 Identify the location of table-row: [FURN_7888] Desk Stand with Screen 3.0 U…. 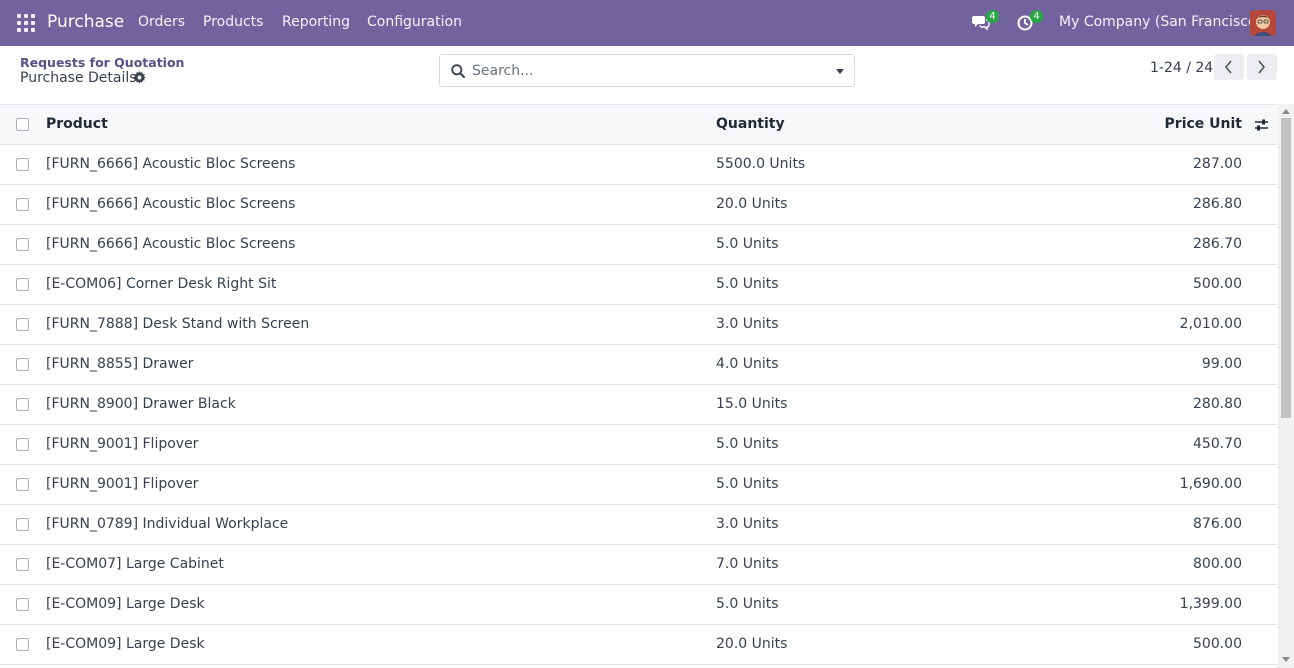
(639, 325).